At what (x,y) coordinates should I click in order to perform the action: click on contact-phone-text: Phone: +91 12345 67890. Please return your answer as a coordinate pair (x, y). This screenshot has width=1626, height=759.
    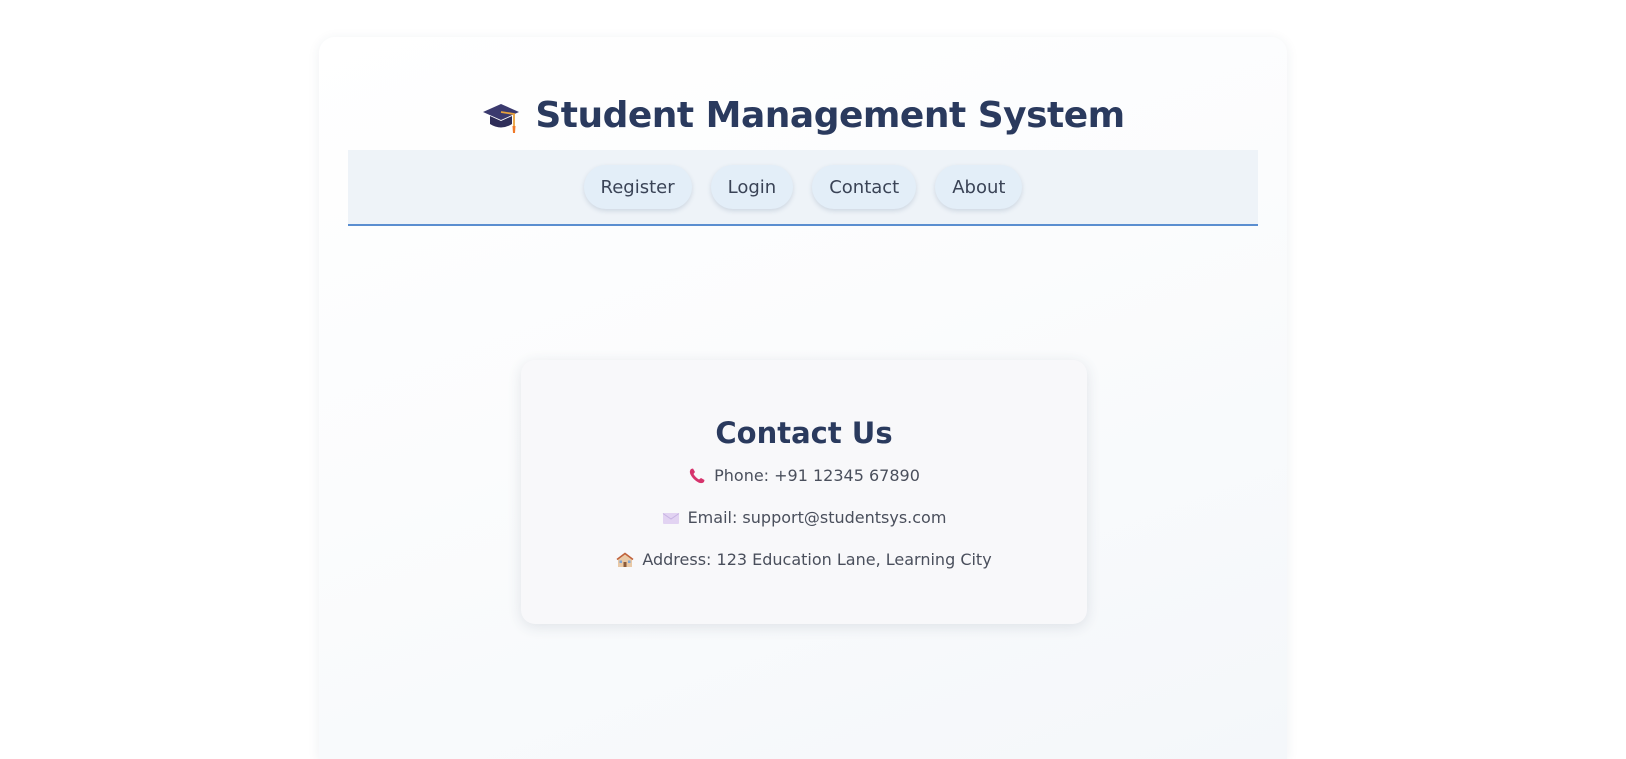
    Looking at the image, I should click on (817, 475).